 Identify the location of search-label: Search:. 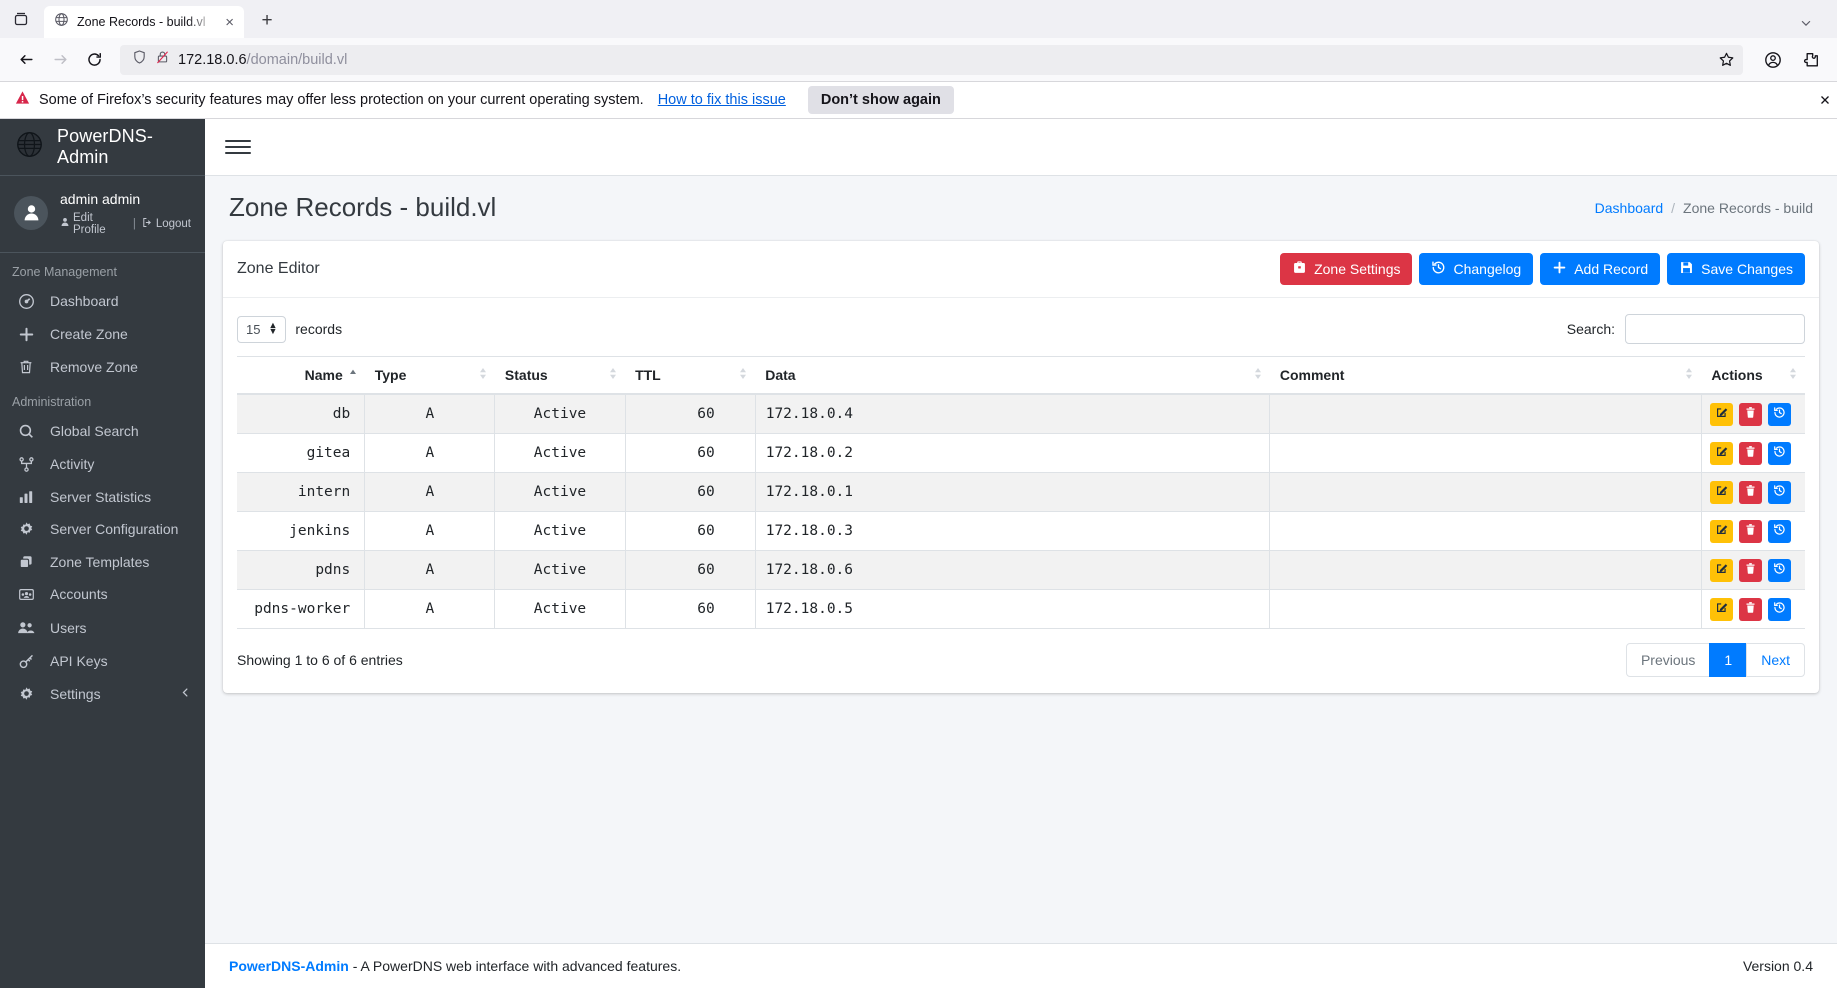
(1590, 329).